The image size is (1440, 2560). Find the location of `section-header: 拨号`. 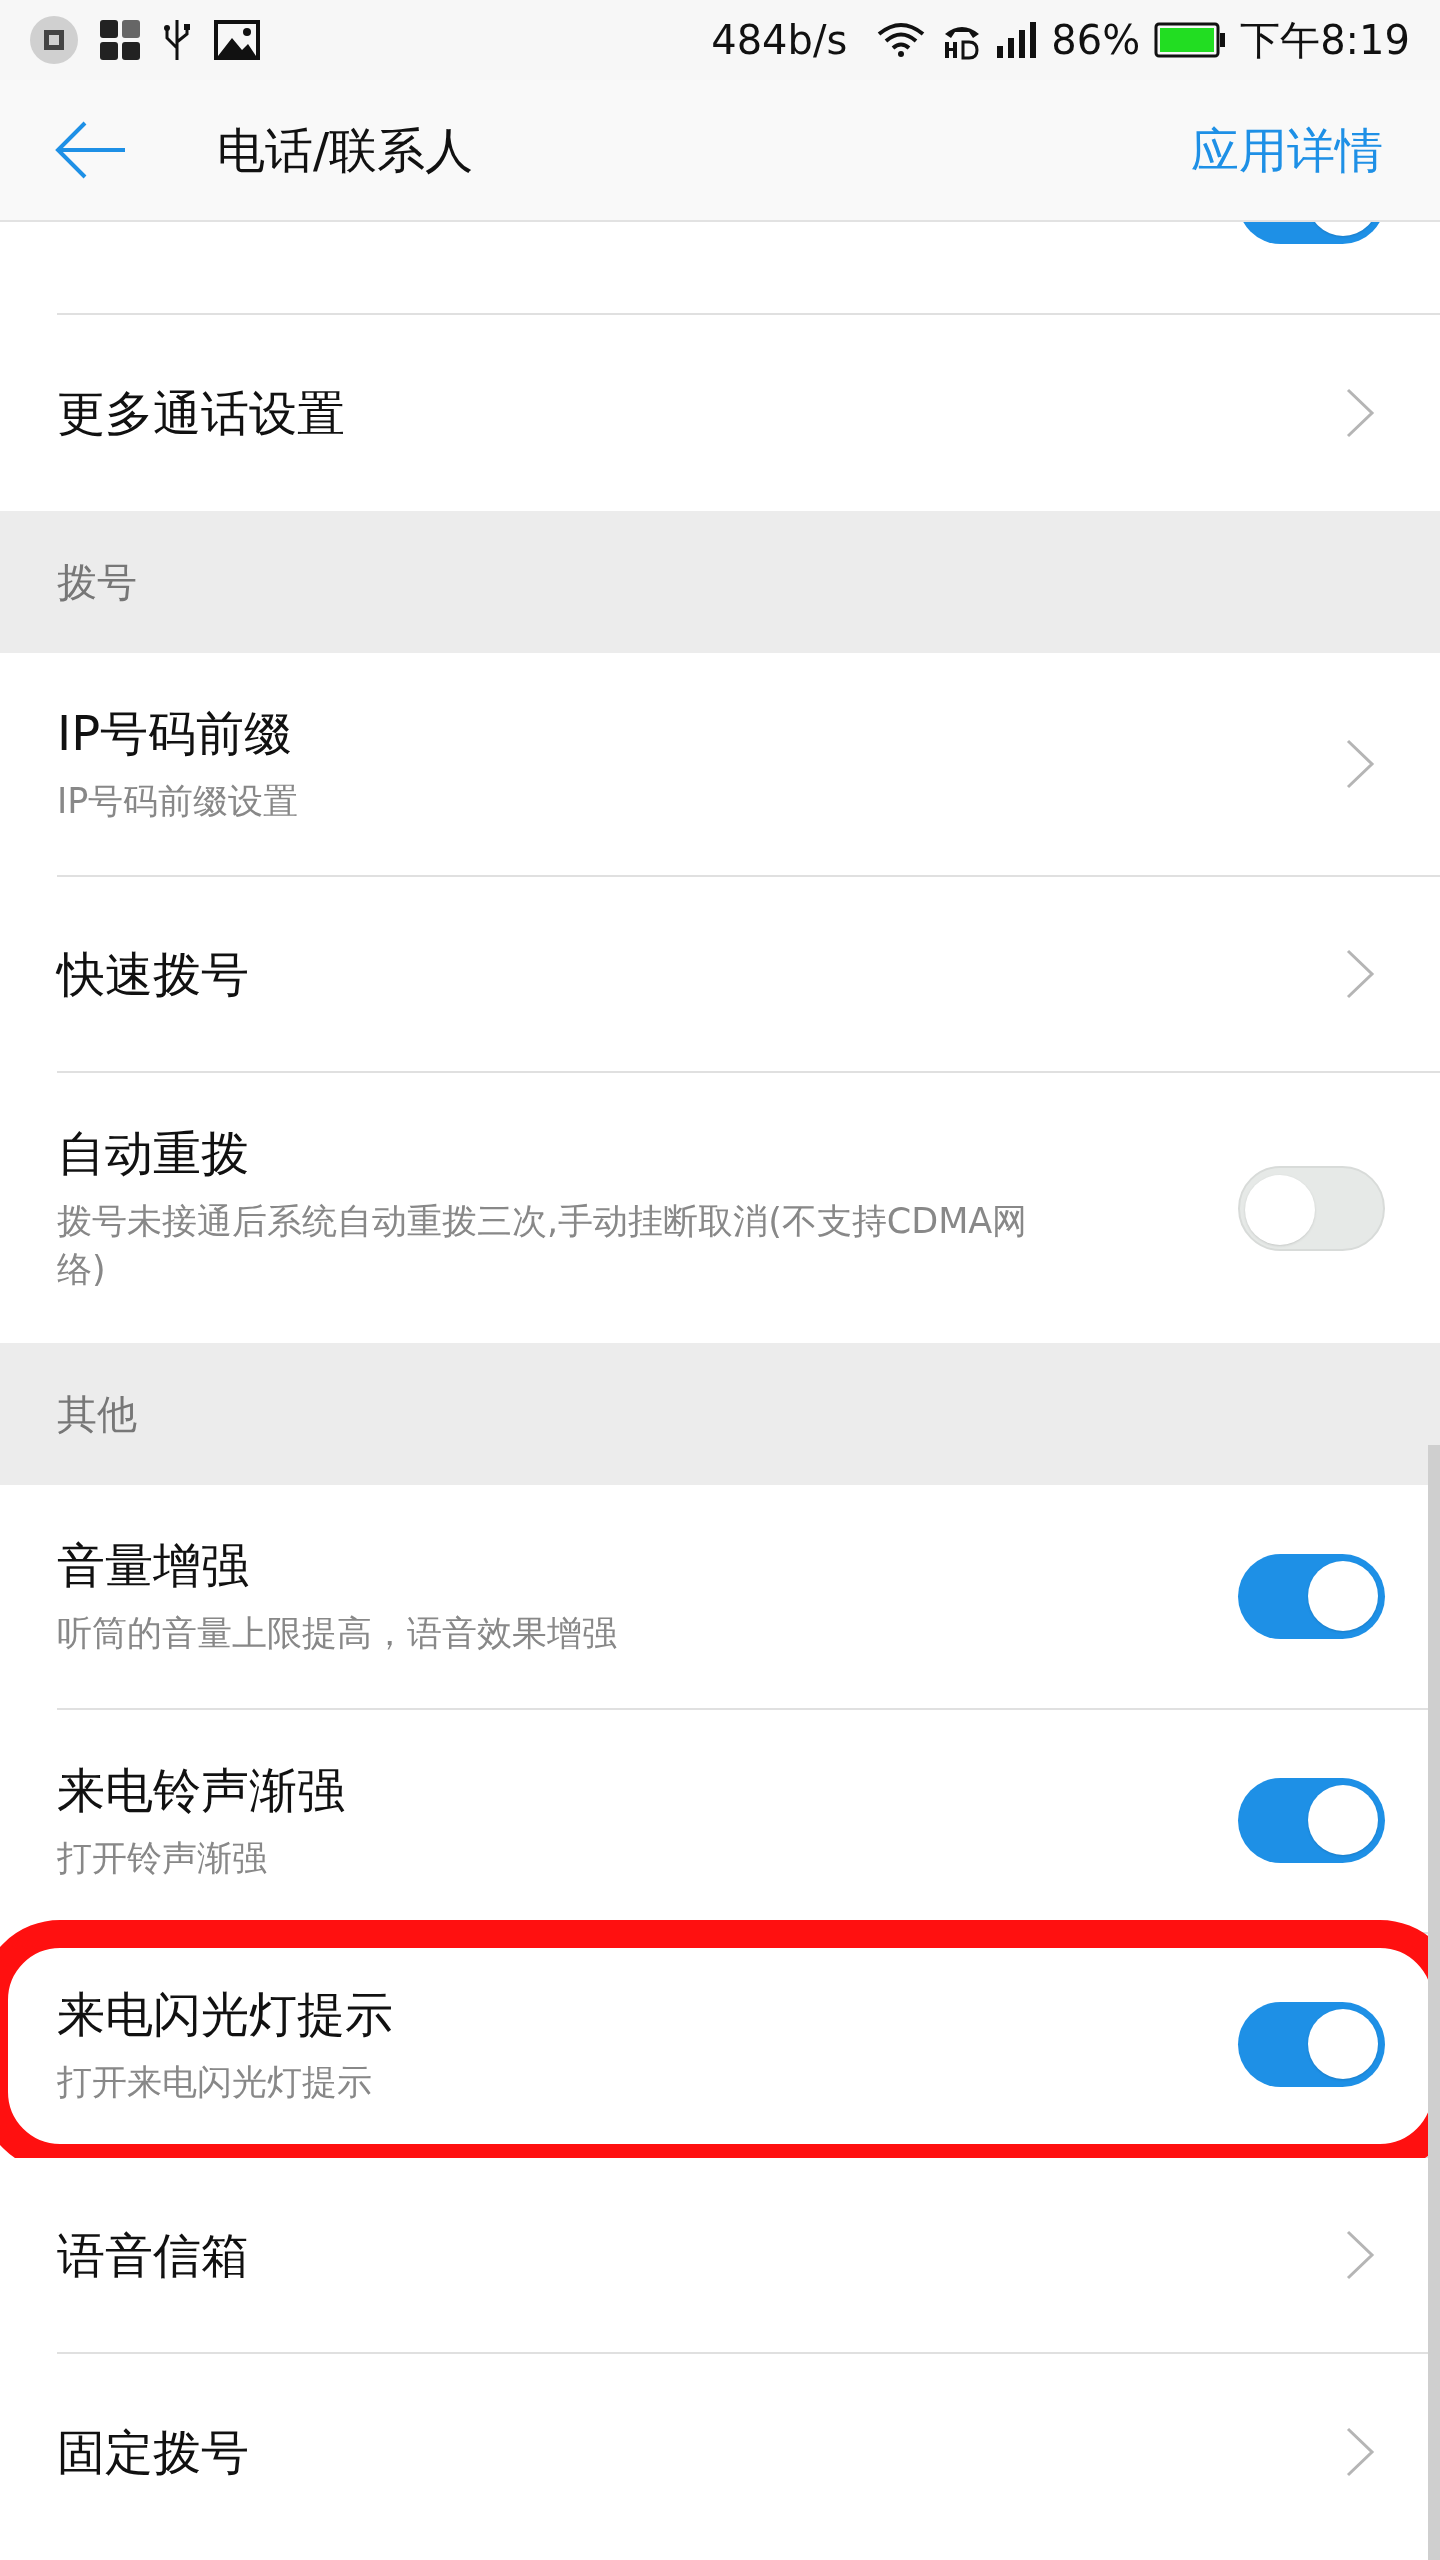

section-header: 拨号 is located at coordinates (97, 582).